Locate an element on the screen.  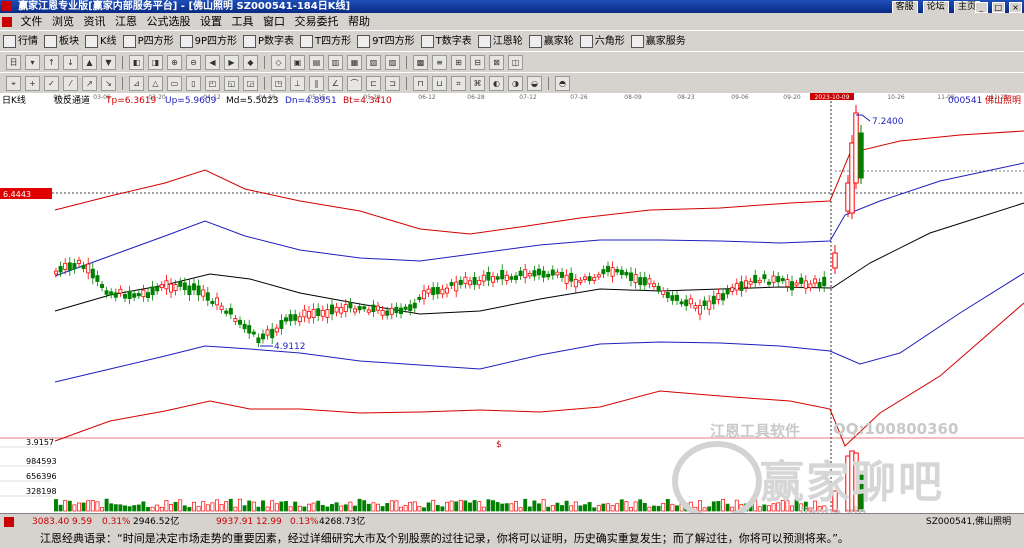
menu-trade: 交易委托 is located at coordinates (317, 21).